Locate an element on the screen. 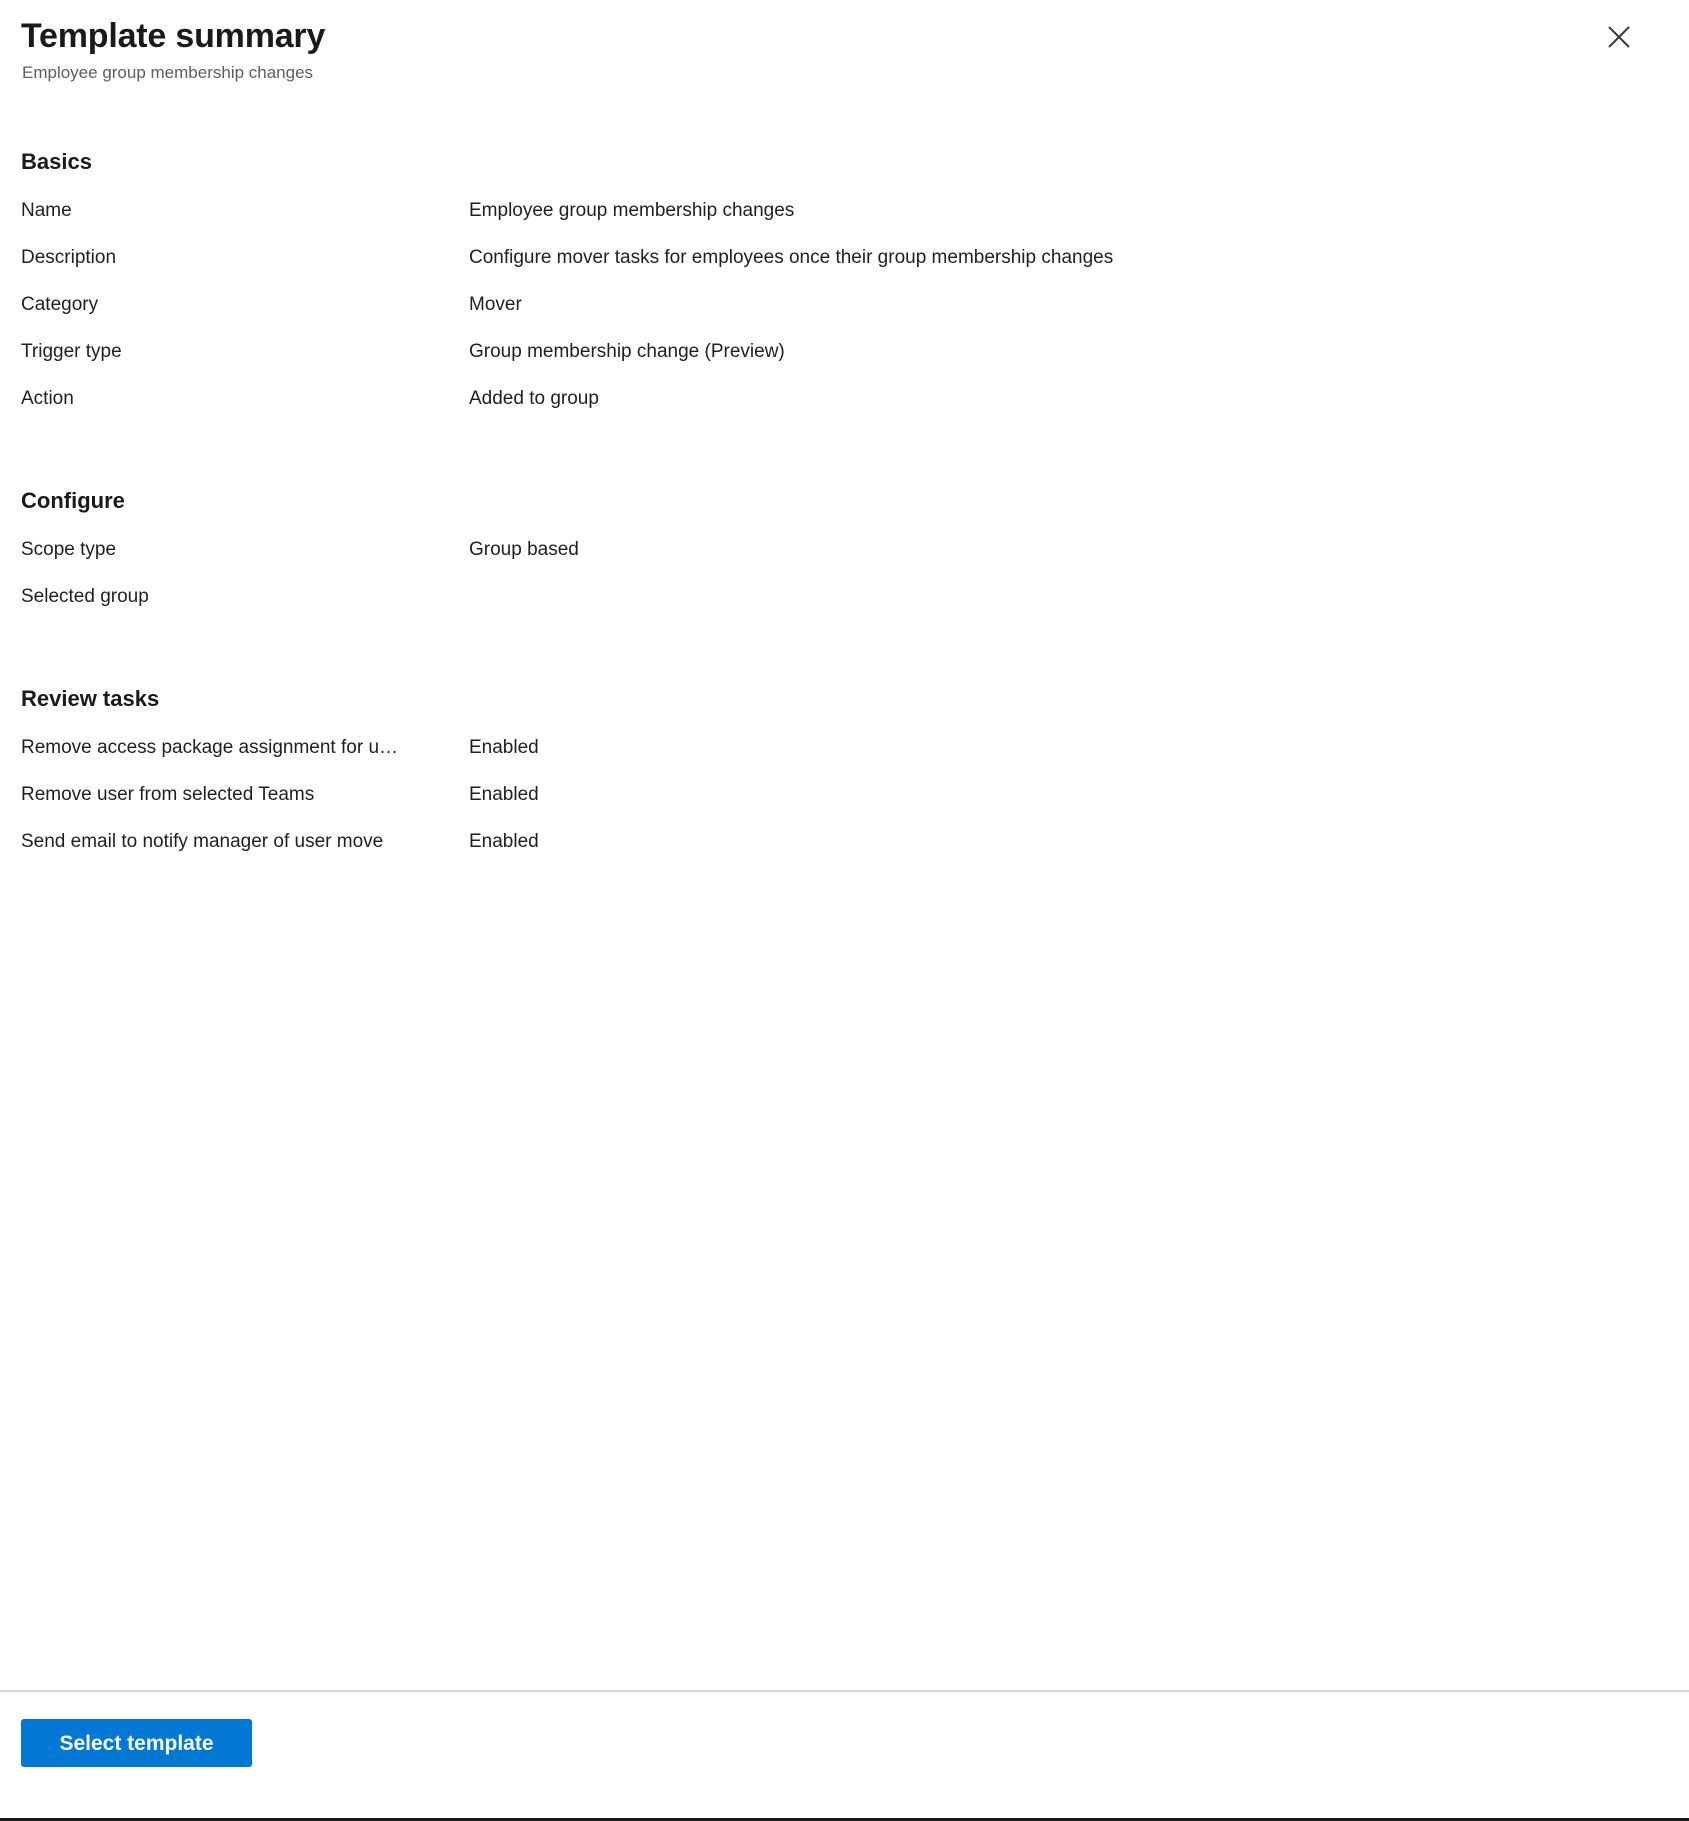 The image size is (1689, 1821). summary-row: Scope type Group based is located at coordinates (843, 560).